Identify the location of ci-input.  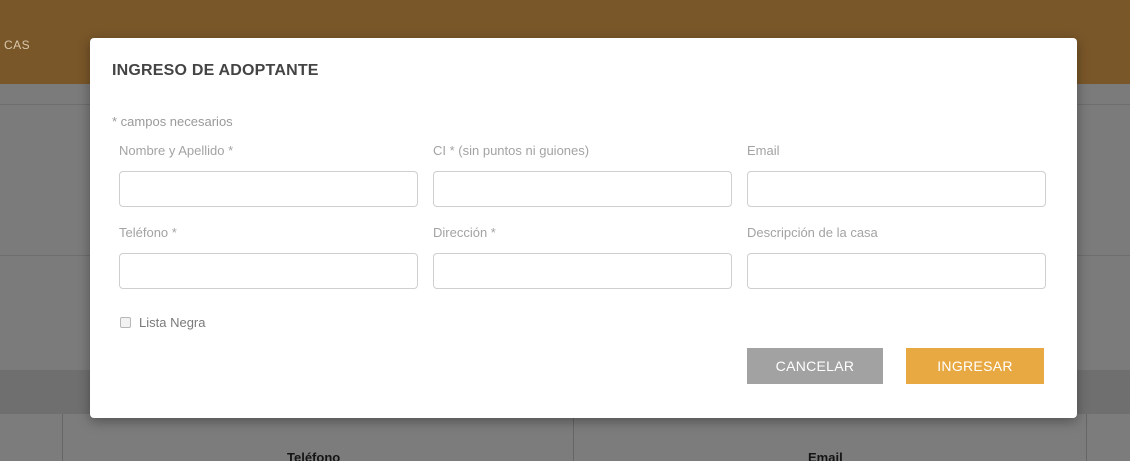
(582, 189).